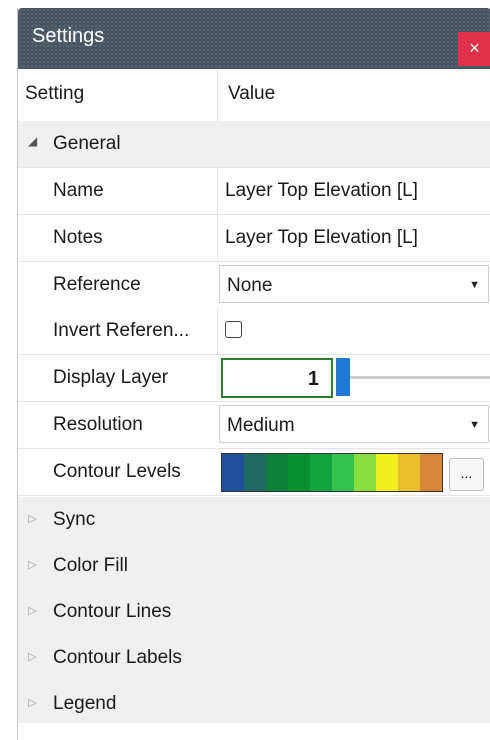 This screenshot has width=490, height=740. I want to click on property-row-resolution: Resolution Medium ▼, so click(254, 425).